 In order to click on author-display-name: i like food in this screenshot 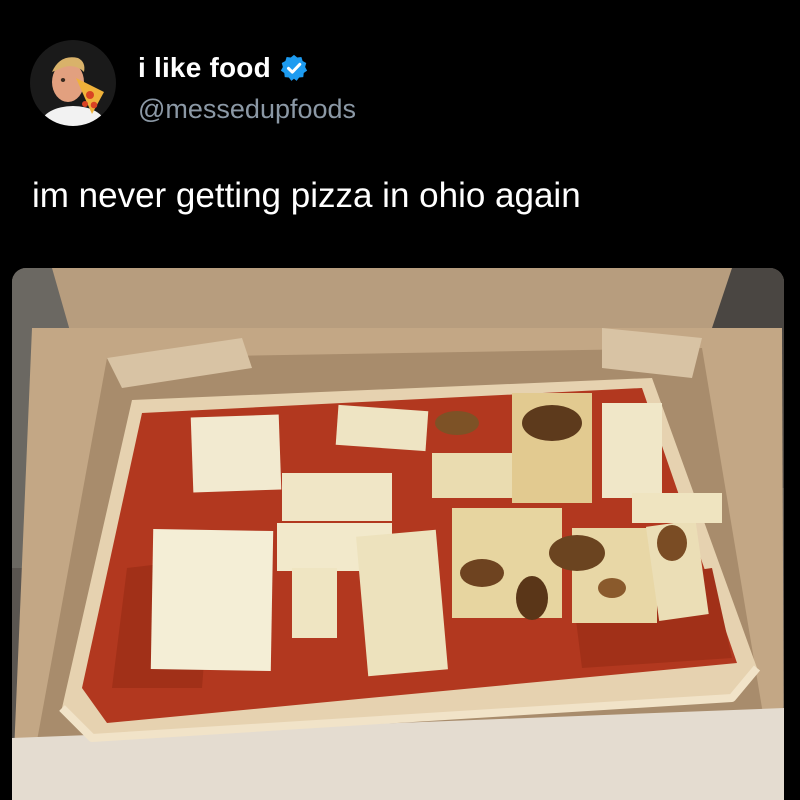, I will do `click(204, 68)`.